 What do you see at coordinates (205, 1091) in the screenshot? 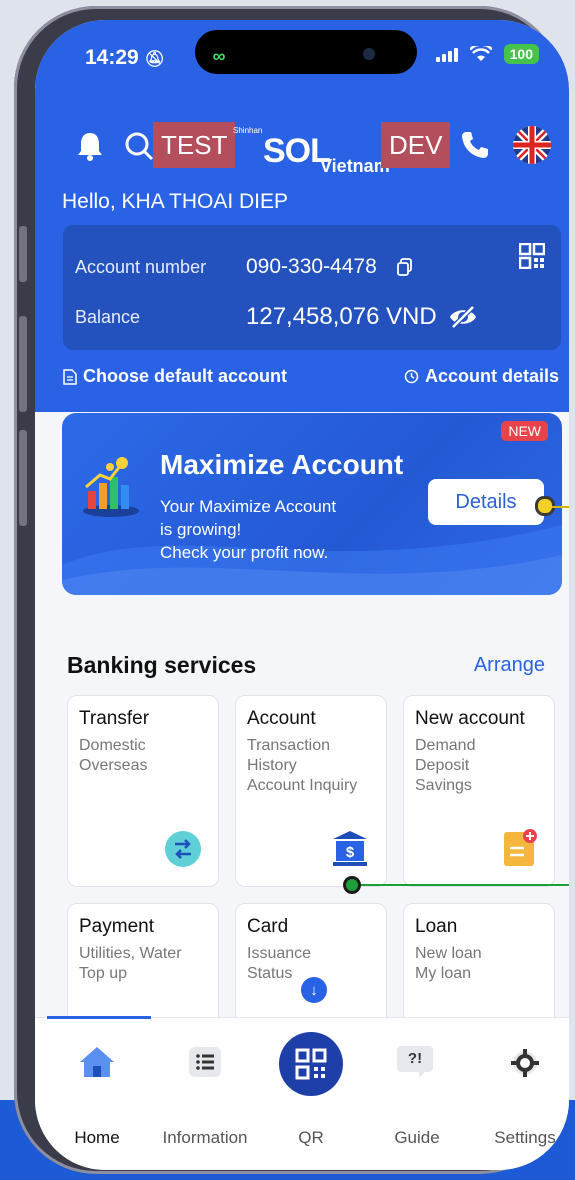
I see `tab-information: Information` at bounding box center [205, 1091].